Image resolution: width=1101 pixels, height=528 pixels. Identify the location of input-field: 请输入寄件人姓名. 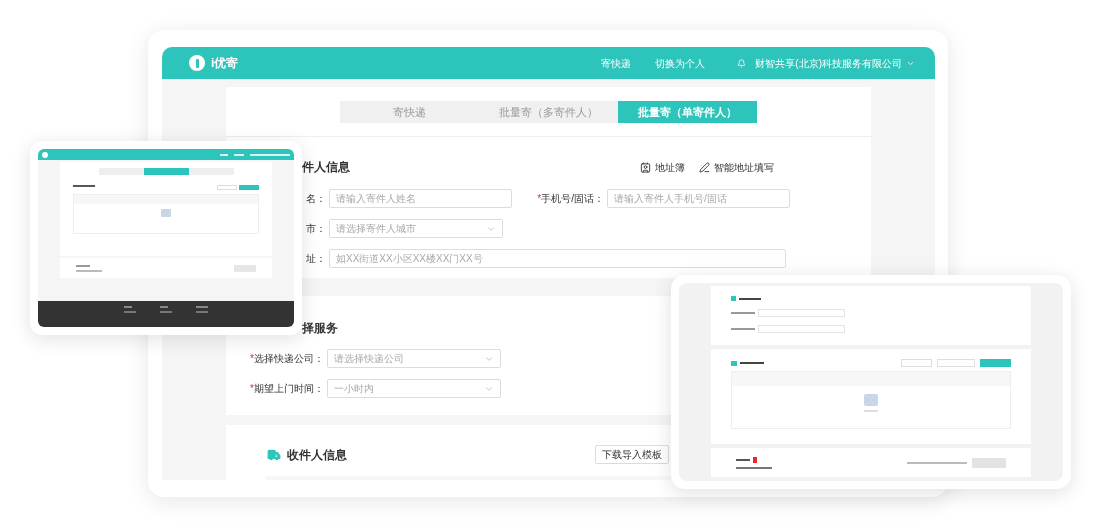
(420, 198).